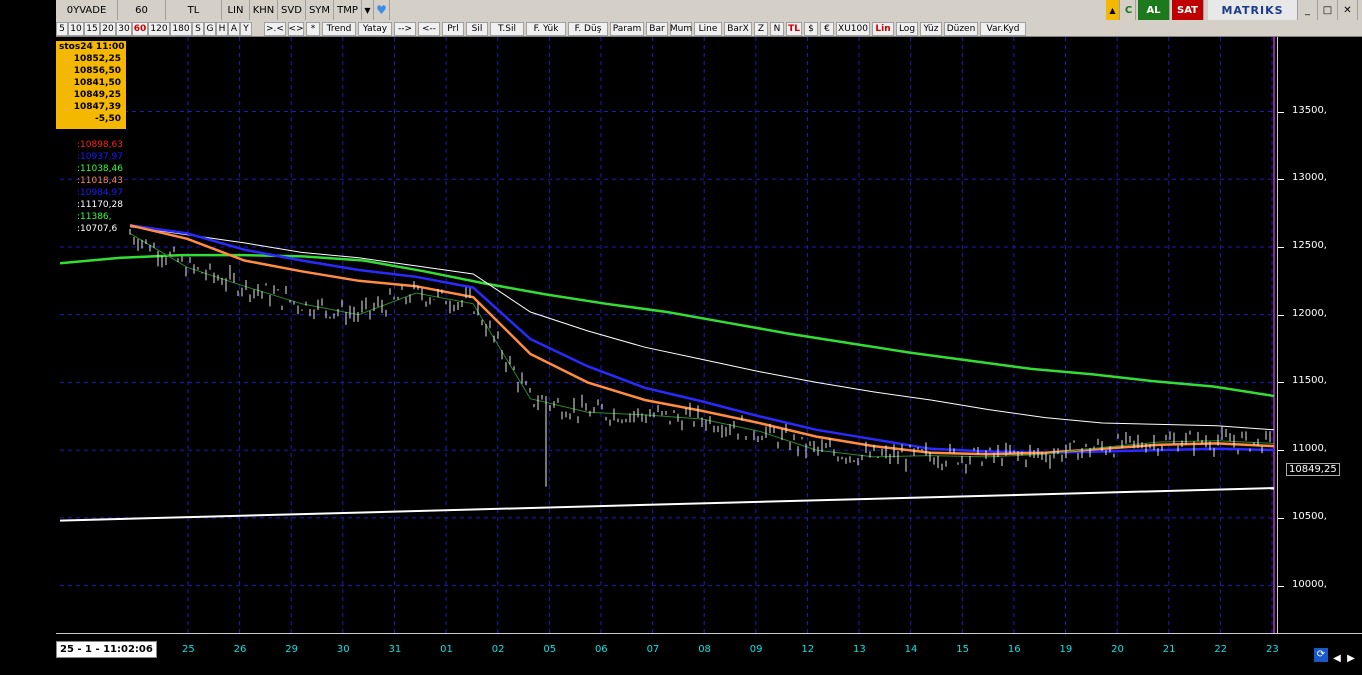  What do you see at coordinates (1313, 469) in the screenshot?
I see `last-price-label: 10849,25` at bounding box center [1313, 469].